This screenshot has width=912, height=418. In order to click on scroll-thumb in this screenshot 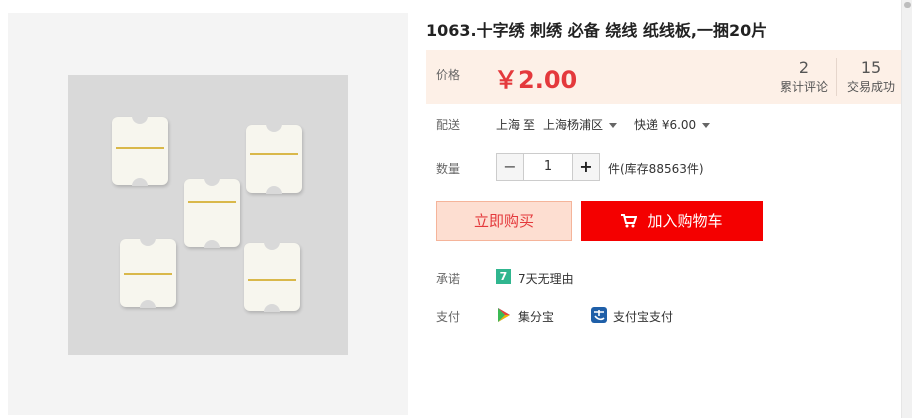, I will do `click(907, 5)`.